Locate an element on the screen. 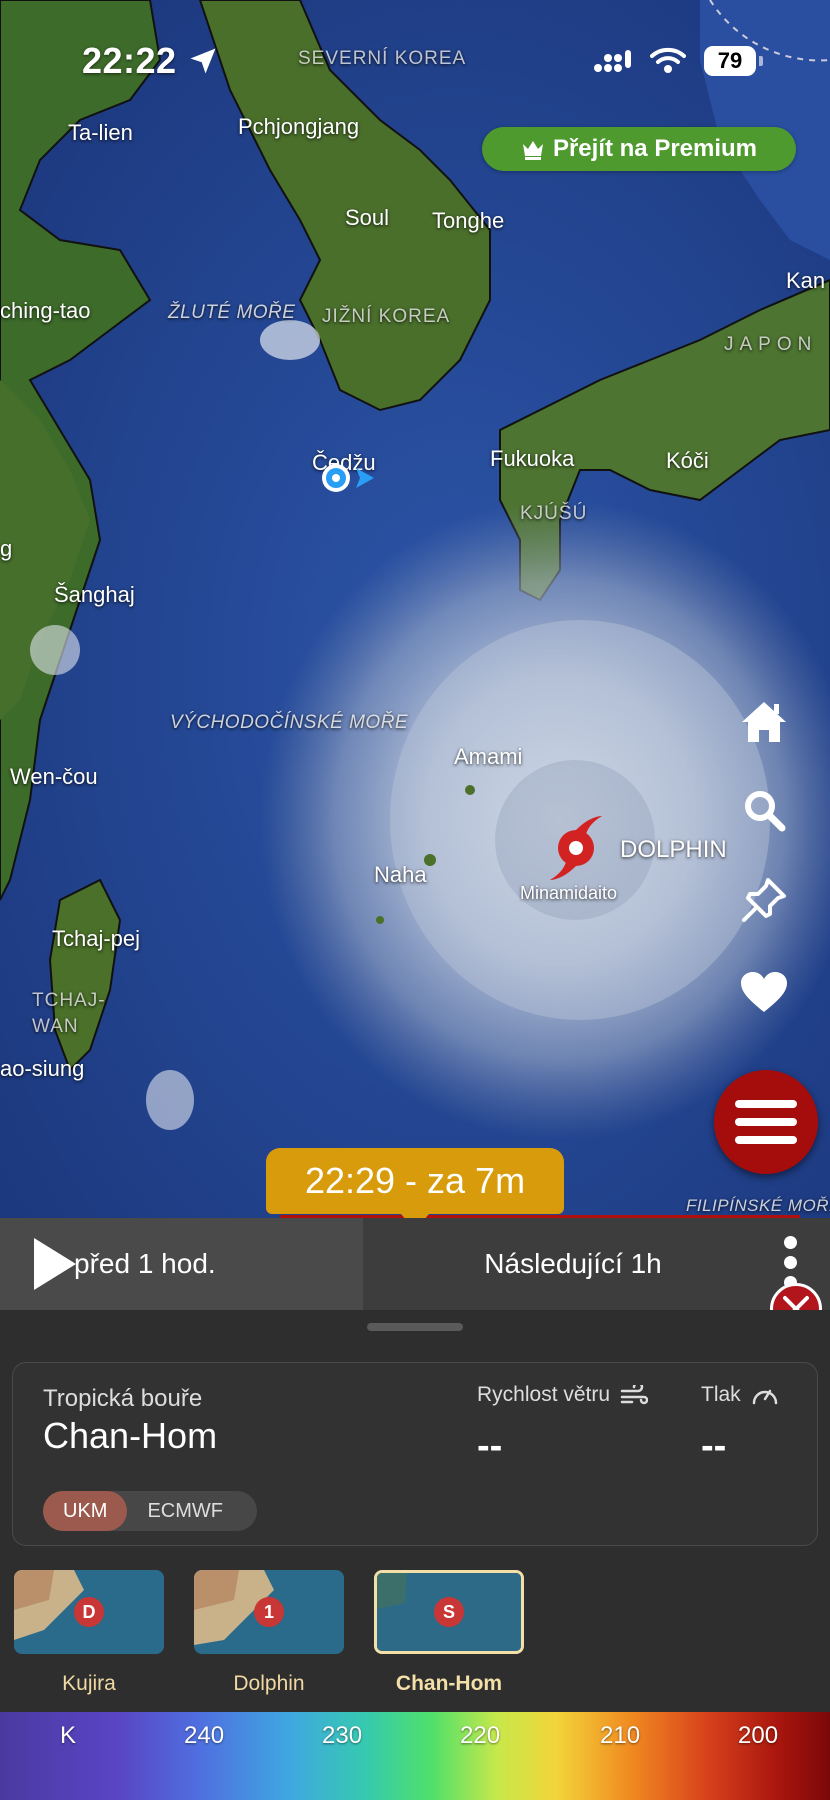 The width and height of the screenshot is (830, 1800). search-icon is located at coordinates (765, 811).